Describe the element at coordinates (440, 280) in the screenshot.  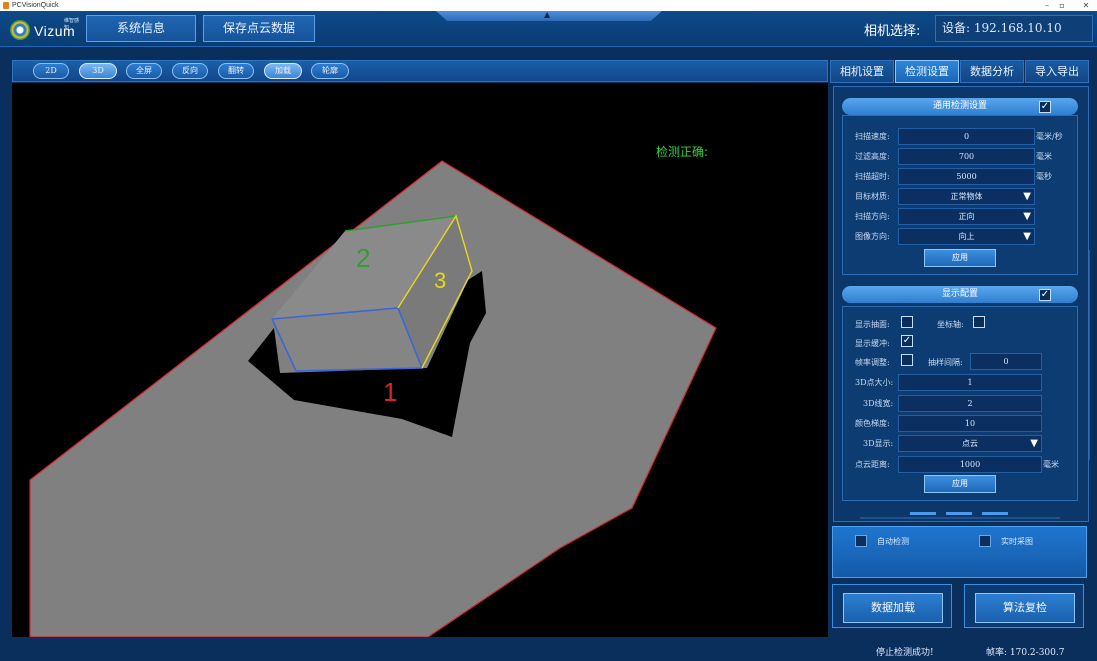
I see `label-3: 3` at that location.